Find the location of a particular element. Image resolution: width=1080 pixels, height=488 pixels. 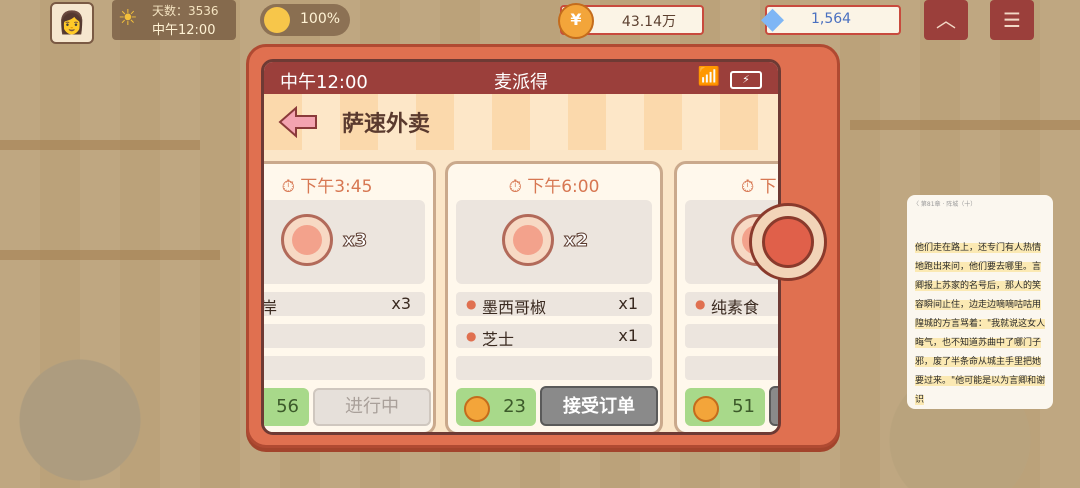

reward-badge: 51 is located at coordinates (725, 407).